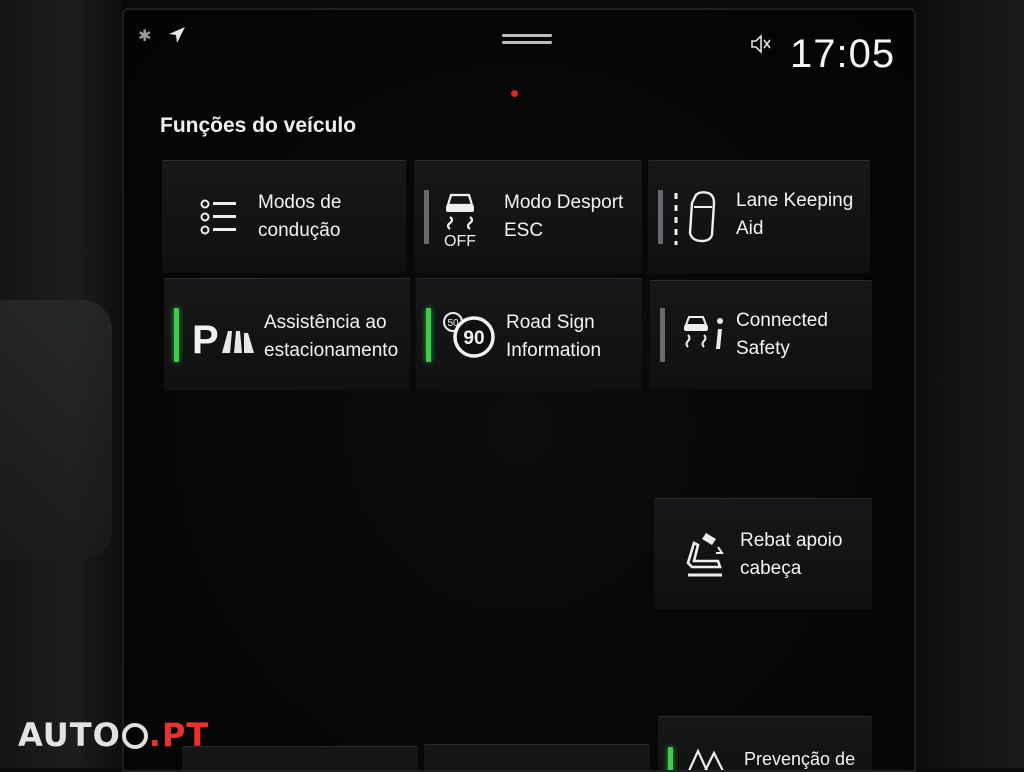 Image resolution: width=1024 pixels, height=772 pixels. I want to click on park-assist-icon: P, so click(223, 337).